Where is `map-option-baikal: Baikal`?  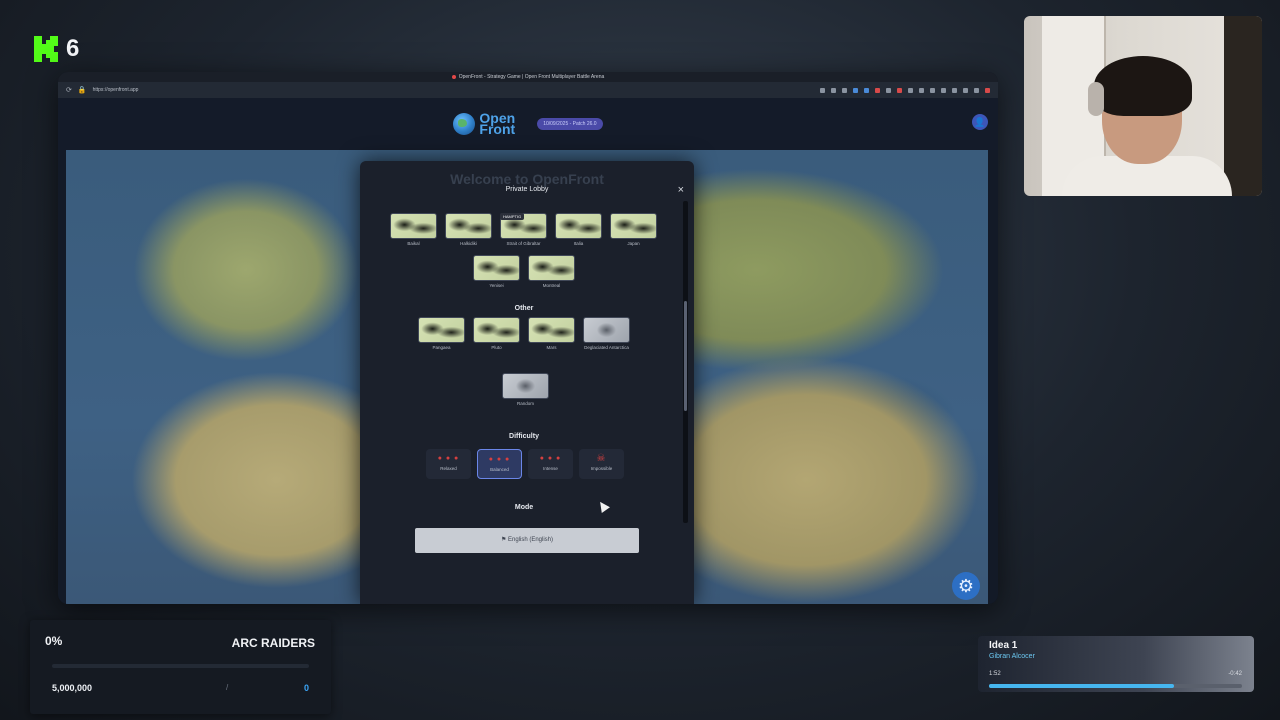 map-option-baikal: Baikal is located at coordinates (413, 230).